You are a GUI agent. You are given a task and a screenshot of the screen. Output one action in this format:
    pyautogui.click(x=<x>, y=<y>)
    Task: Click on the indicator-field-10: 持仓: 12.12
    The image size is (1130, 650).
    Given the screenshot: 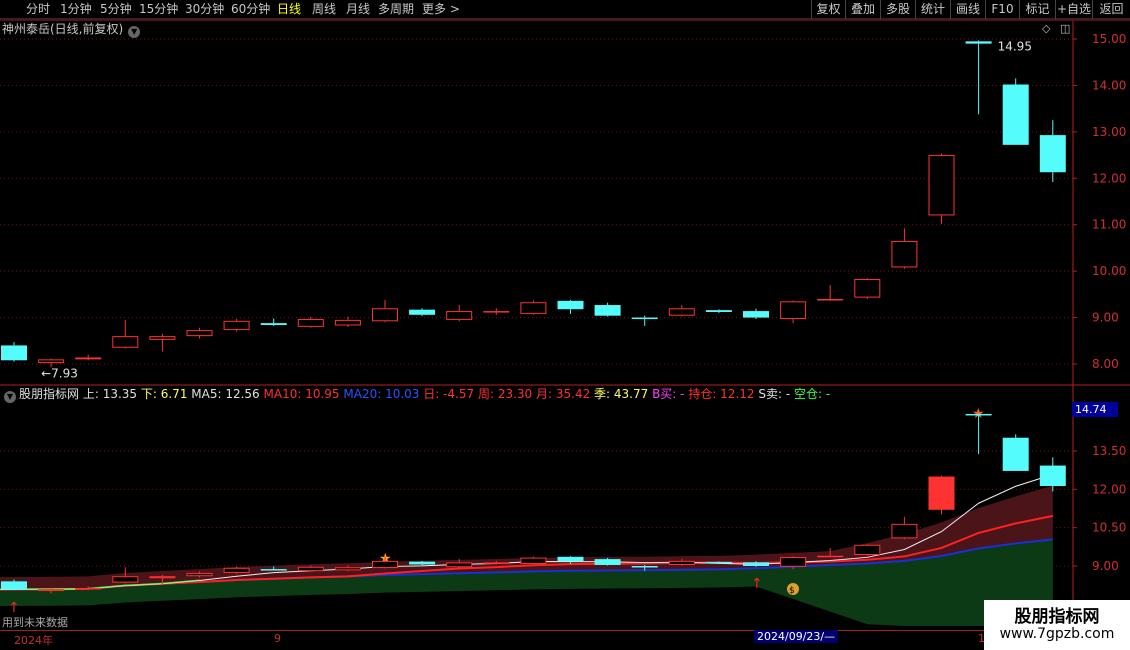 What is the action you would take?
    pyautogui.click(x=719, y=394)
    